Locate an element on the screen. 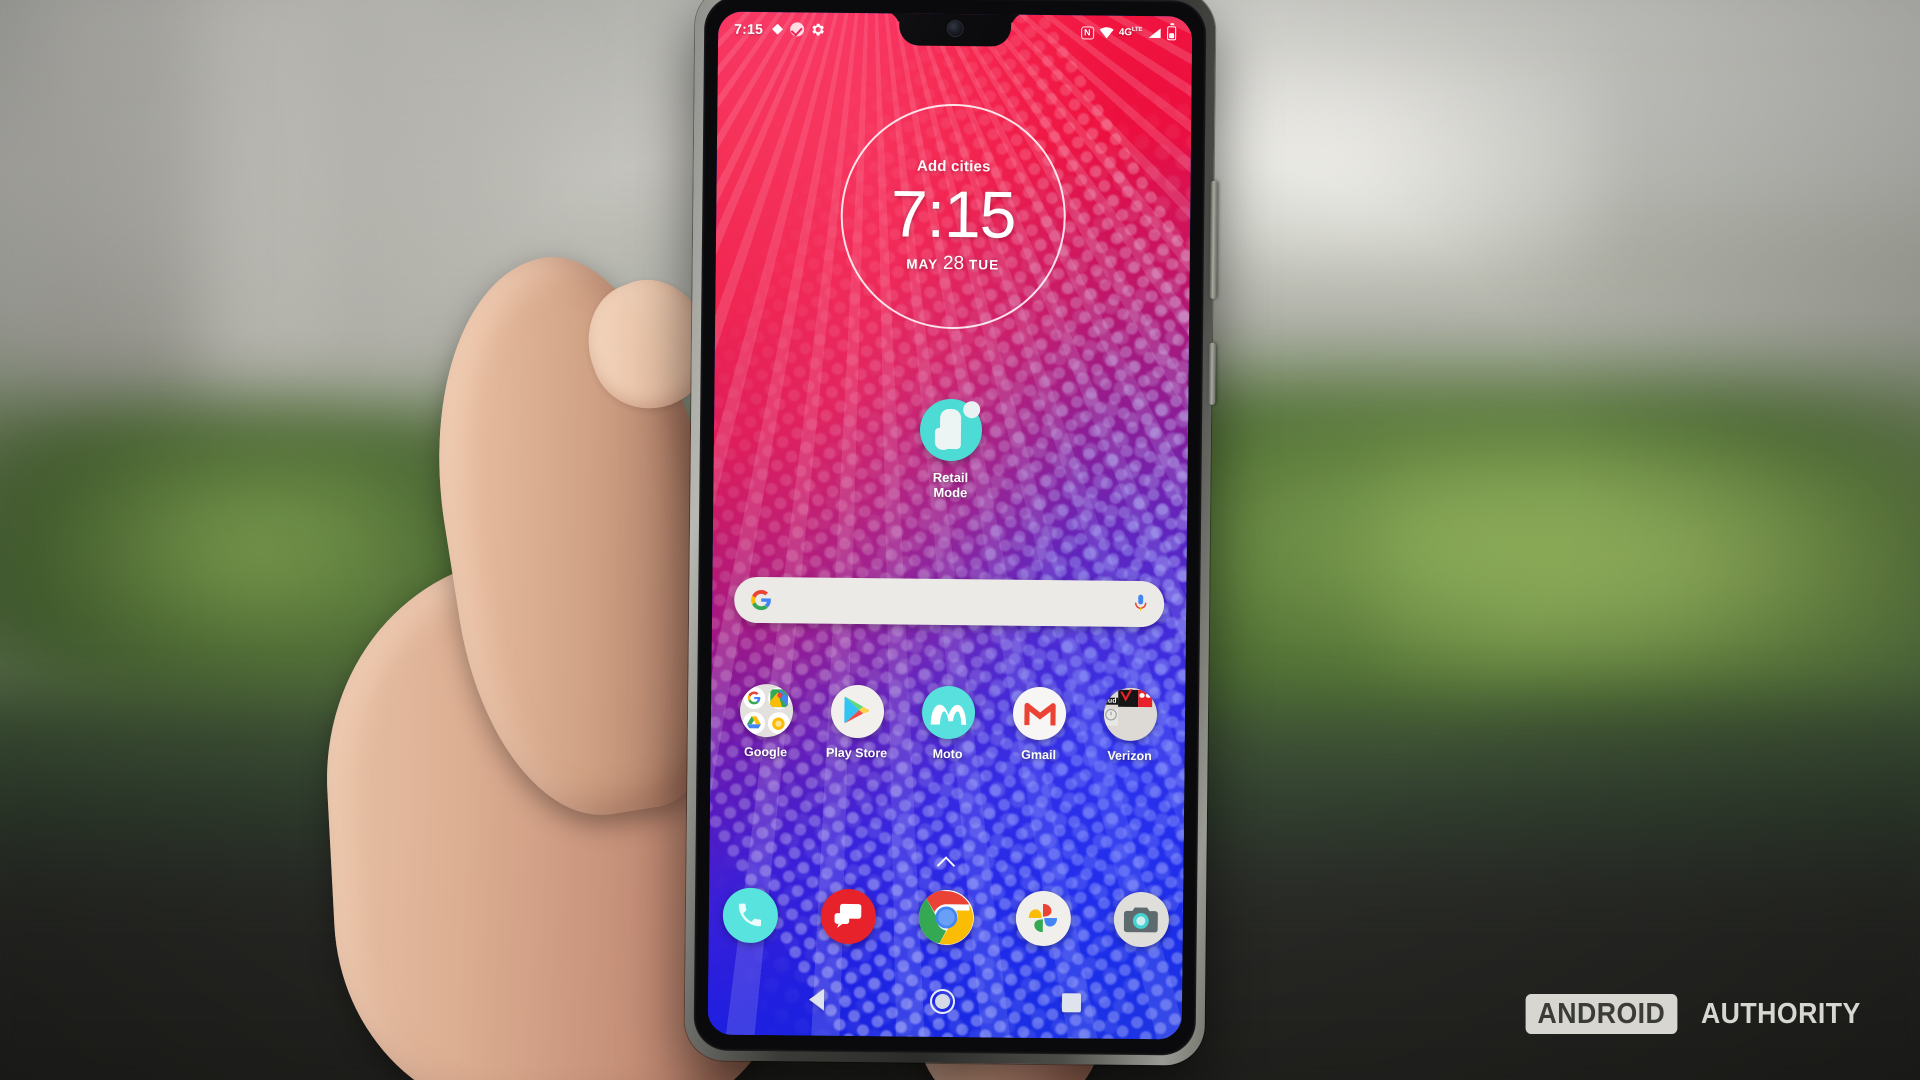 This screenshot has height=1080, width=1920. app-gmail: Gmail is located at coordinates (1039, 724).